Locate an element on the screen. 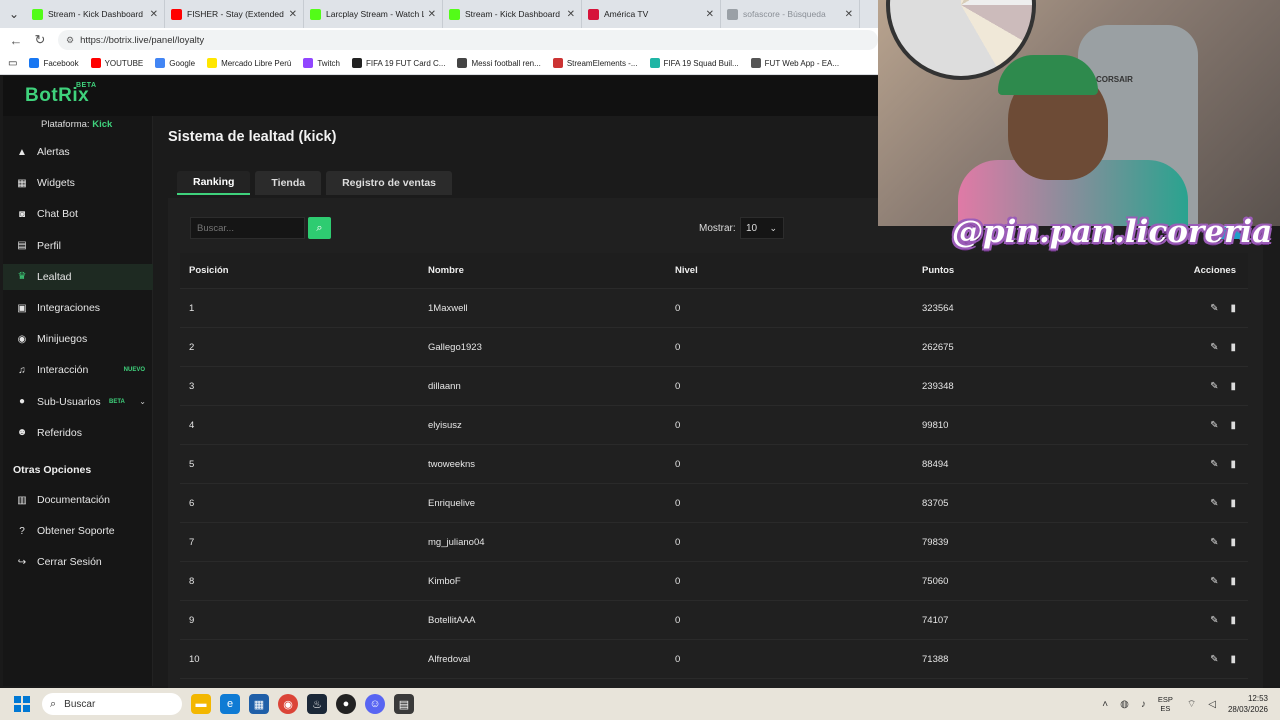 This screenshot has width=1280, height=720. sidebar-item-obtener-soporte: ? Obtener Soporte is located at coordinates (78, 531).